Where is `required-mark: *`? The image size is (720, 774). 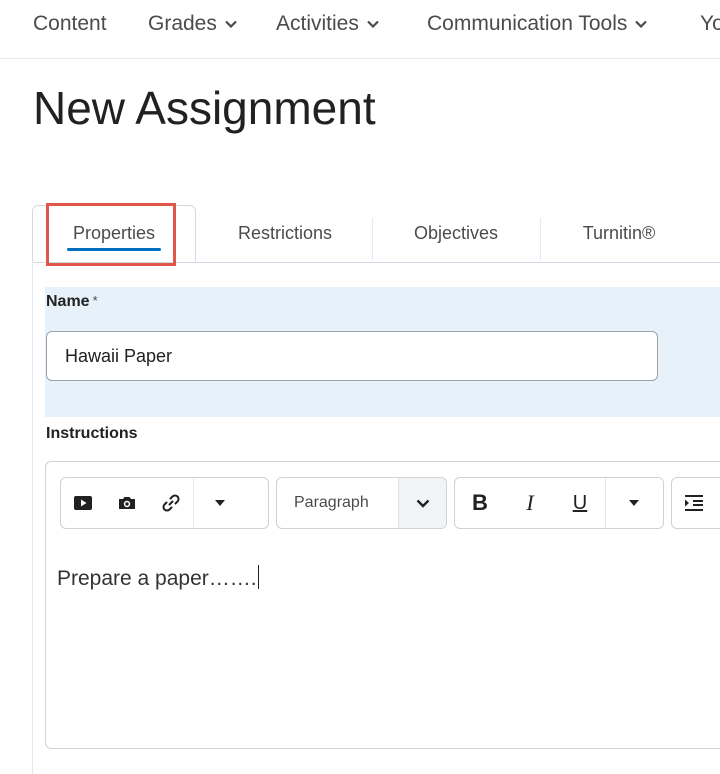 required-mark: * is located at coordinates (95, 300).